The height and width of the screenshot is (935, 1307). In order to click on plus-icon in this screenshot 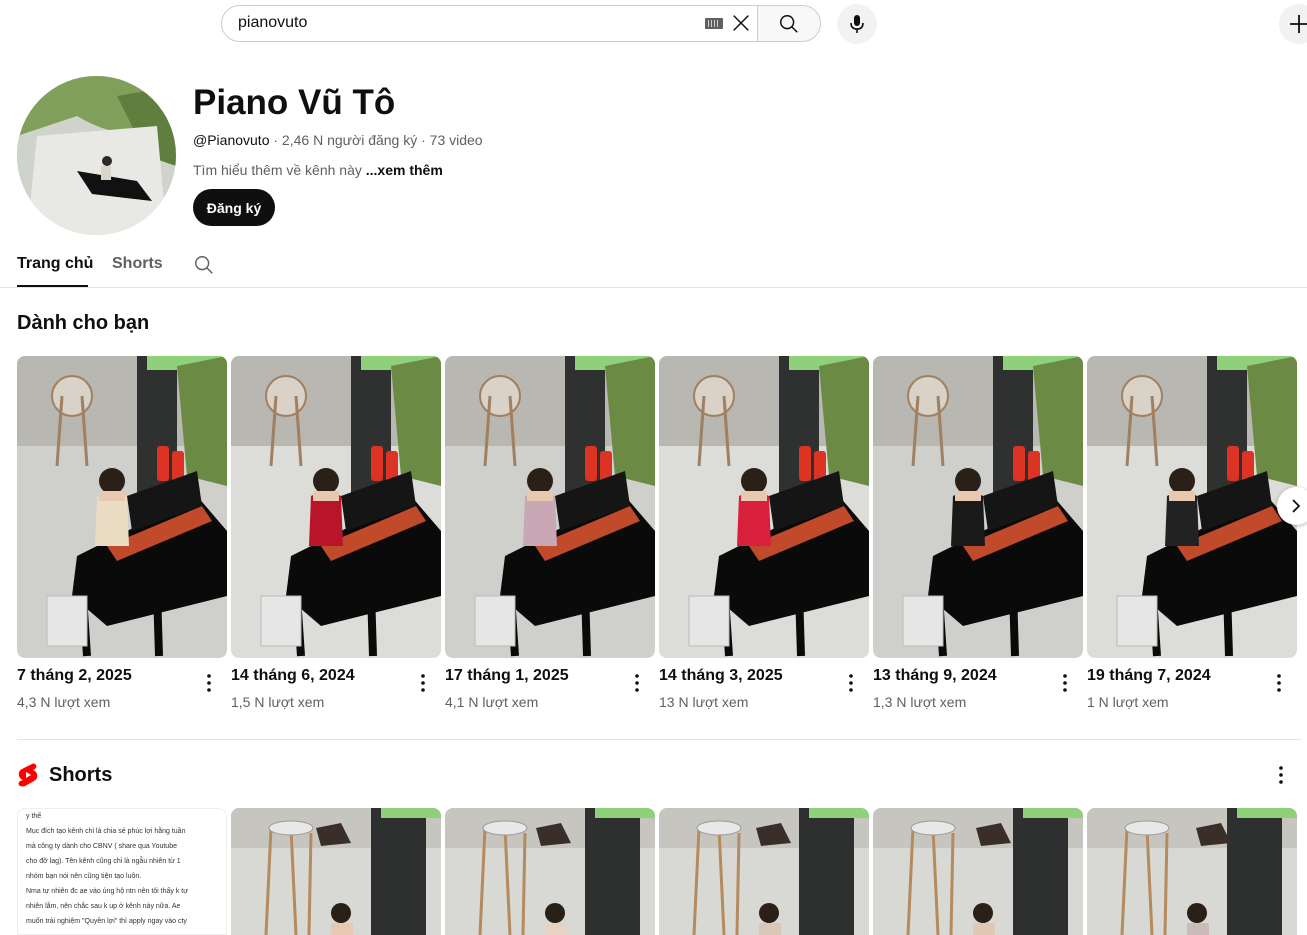, I will do `click(1298, 24)`.